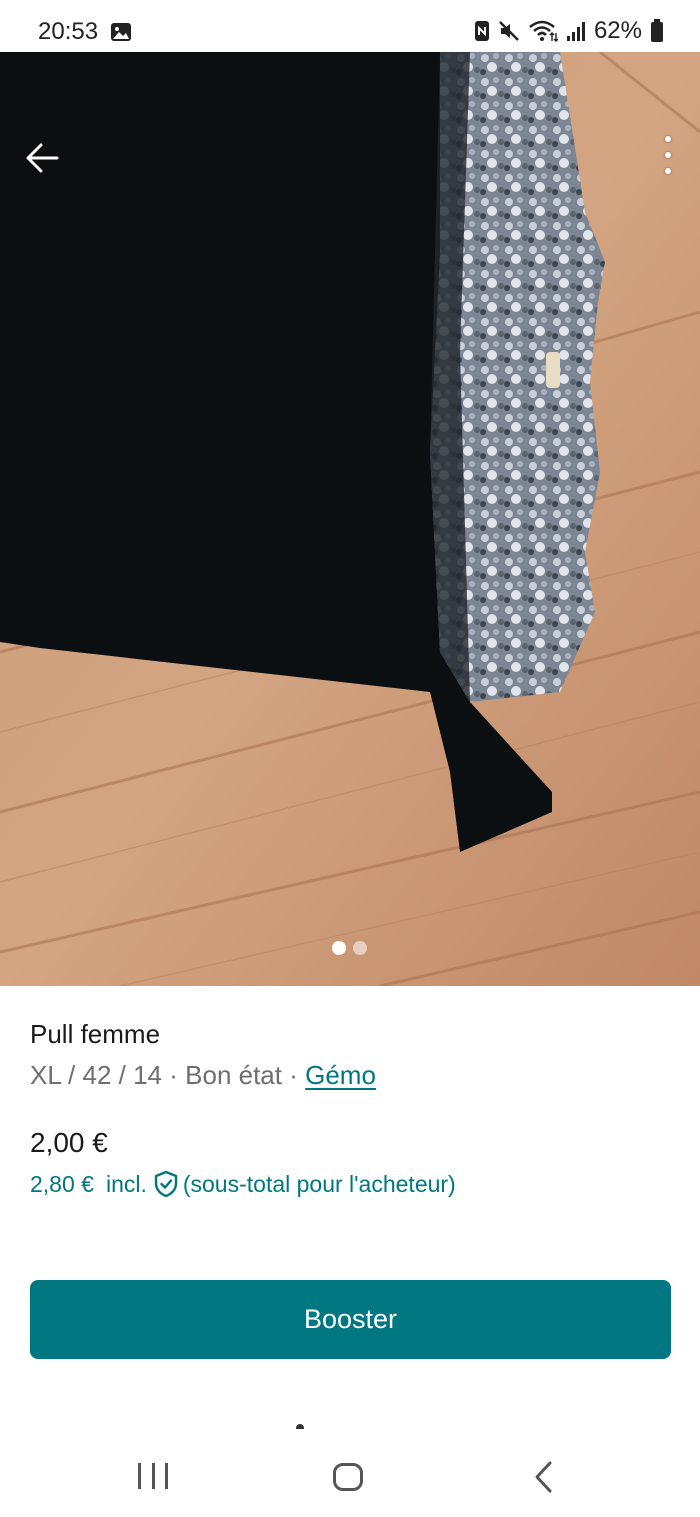  I want to click on status-time: 20:53, so click(68, 31).